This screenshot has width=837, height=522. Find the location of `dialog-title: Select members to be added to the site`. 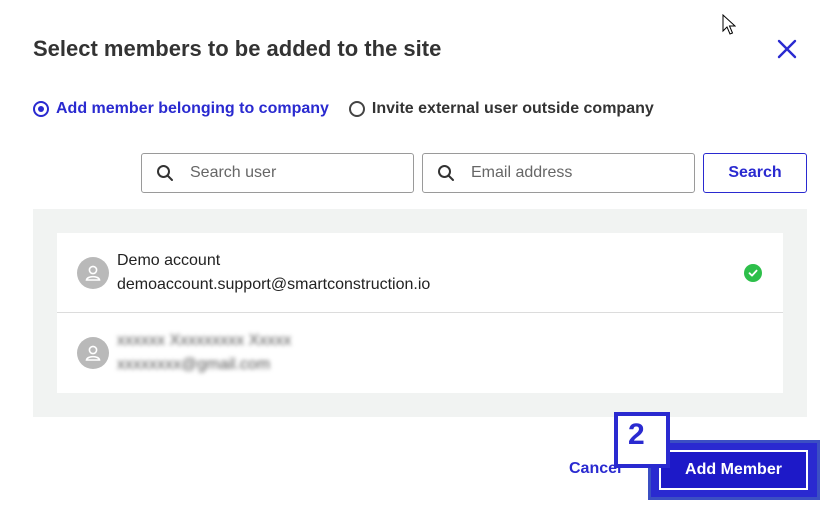

dialog-title: Select members to be added to the site is located at coordinates (237, 48).